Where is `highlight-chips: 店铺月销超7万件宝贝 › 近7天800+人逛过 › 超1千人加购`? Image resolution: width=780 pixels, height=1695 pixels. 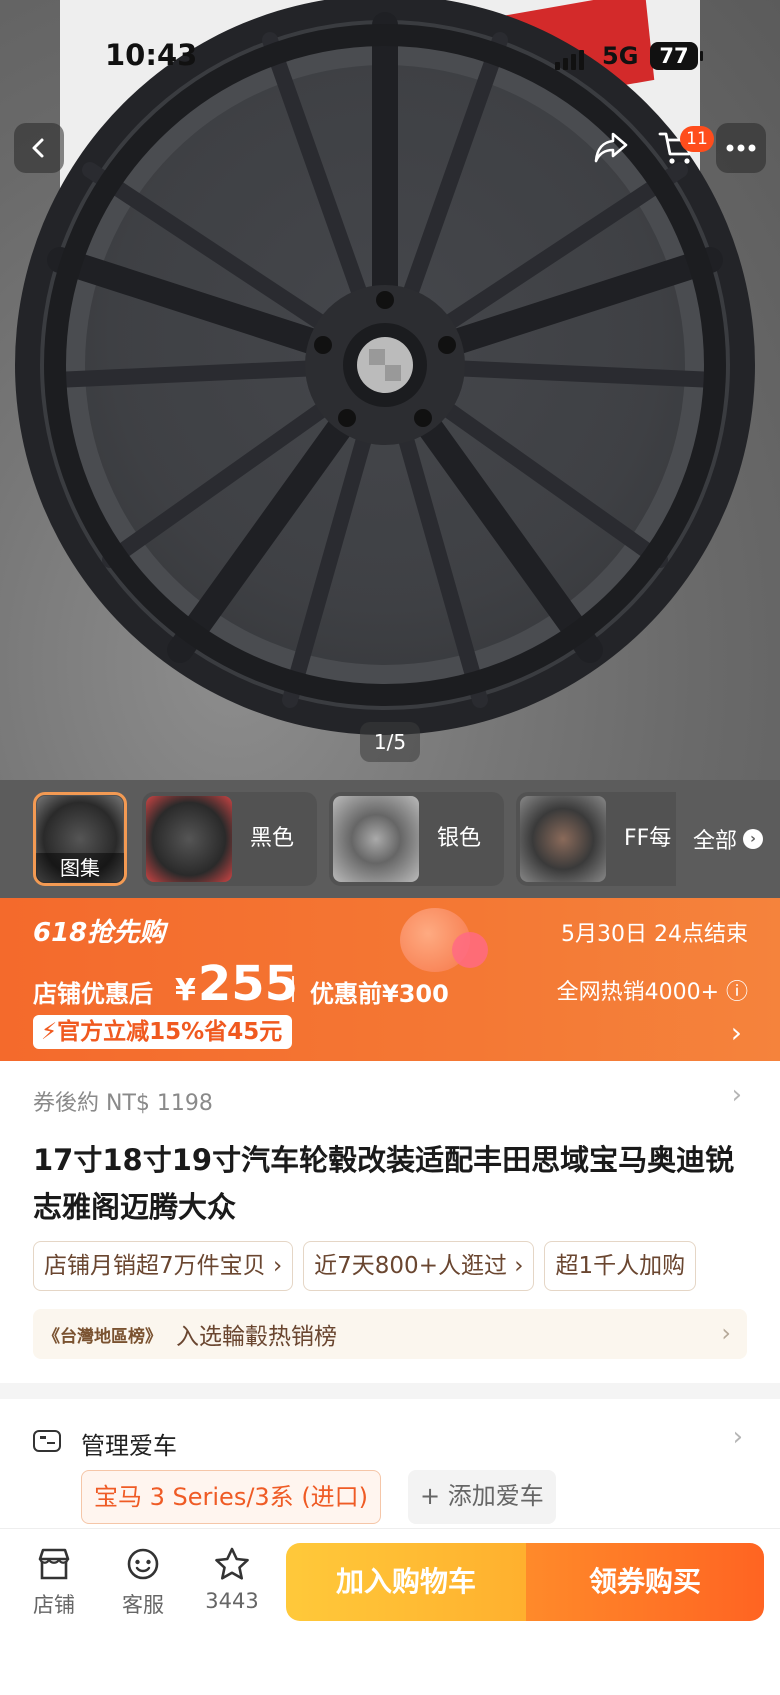 highlight-chips: 店铺月销超7万件宝贝 › 近7天800+人逛过 › 超1千人加购 is located at coordinates (406, 1267).